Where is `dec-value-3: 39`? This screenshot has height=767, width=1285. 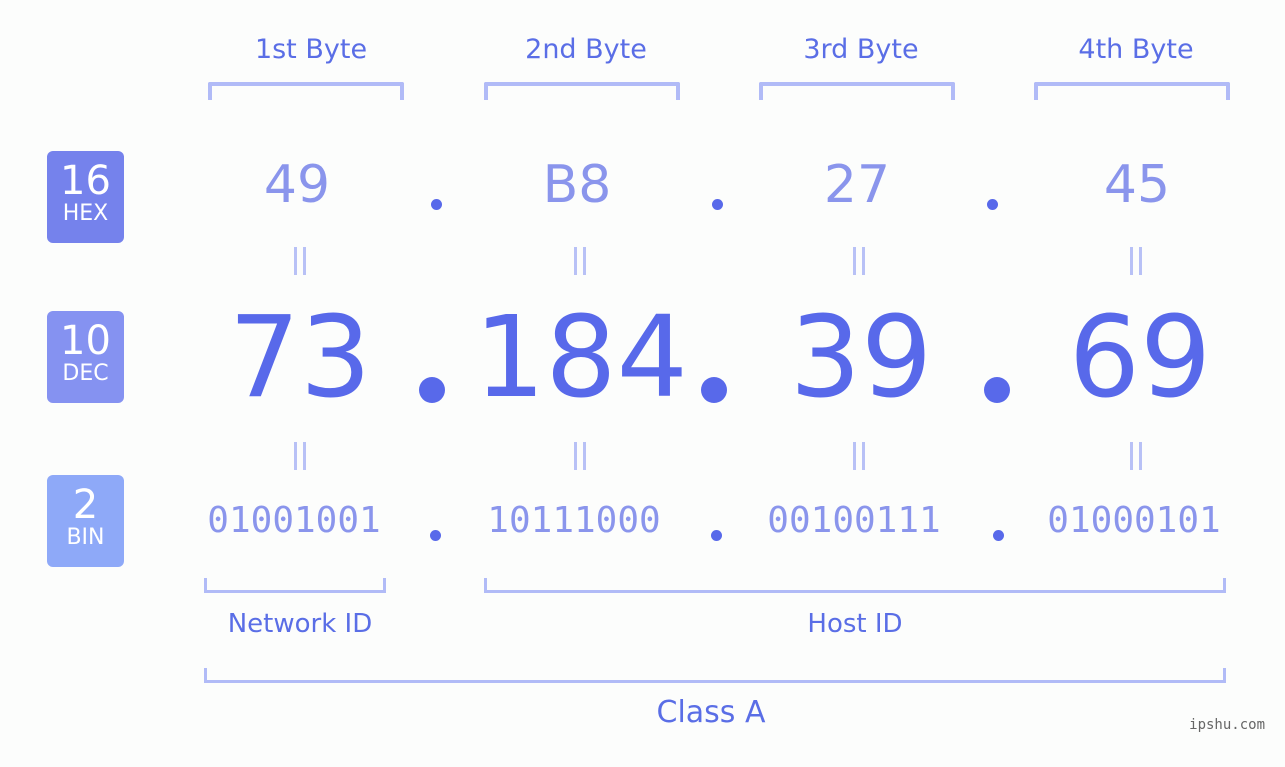
dec-value-3: 39 is located at coordinates (861, 358).